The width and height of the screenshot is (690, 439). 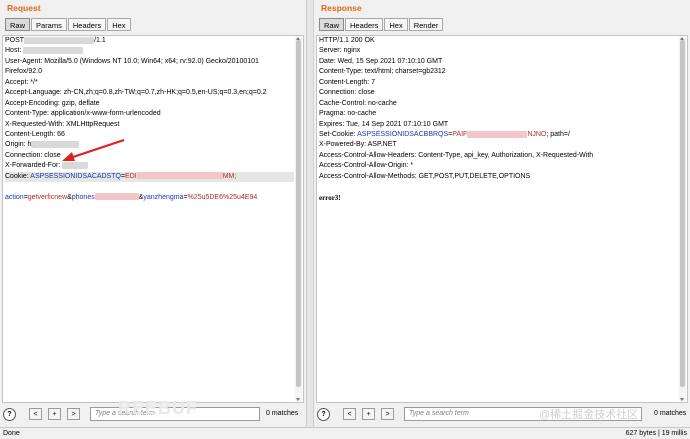 What do you see at coordinates (347, 40) in the screenshot?
I see `status-line: HTTP/1.1 200 OK` at bounding box center [347, 40].